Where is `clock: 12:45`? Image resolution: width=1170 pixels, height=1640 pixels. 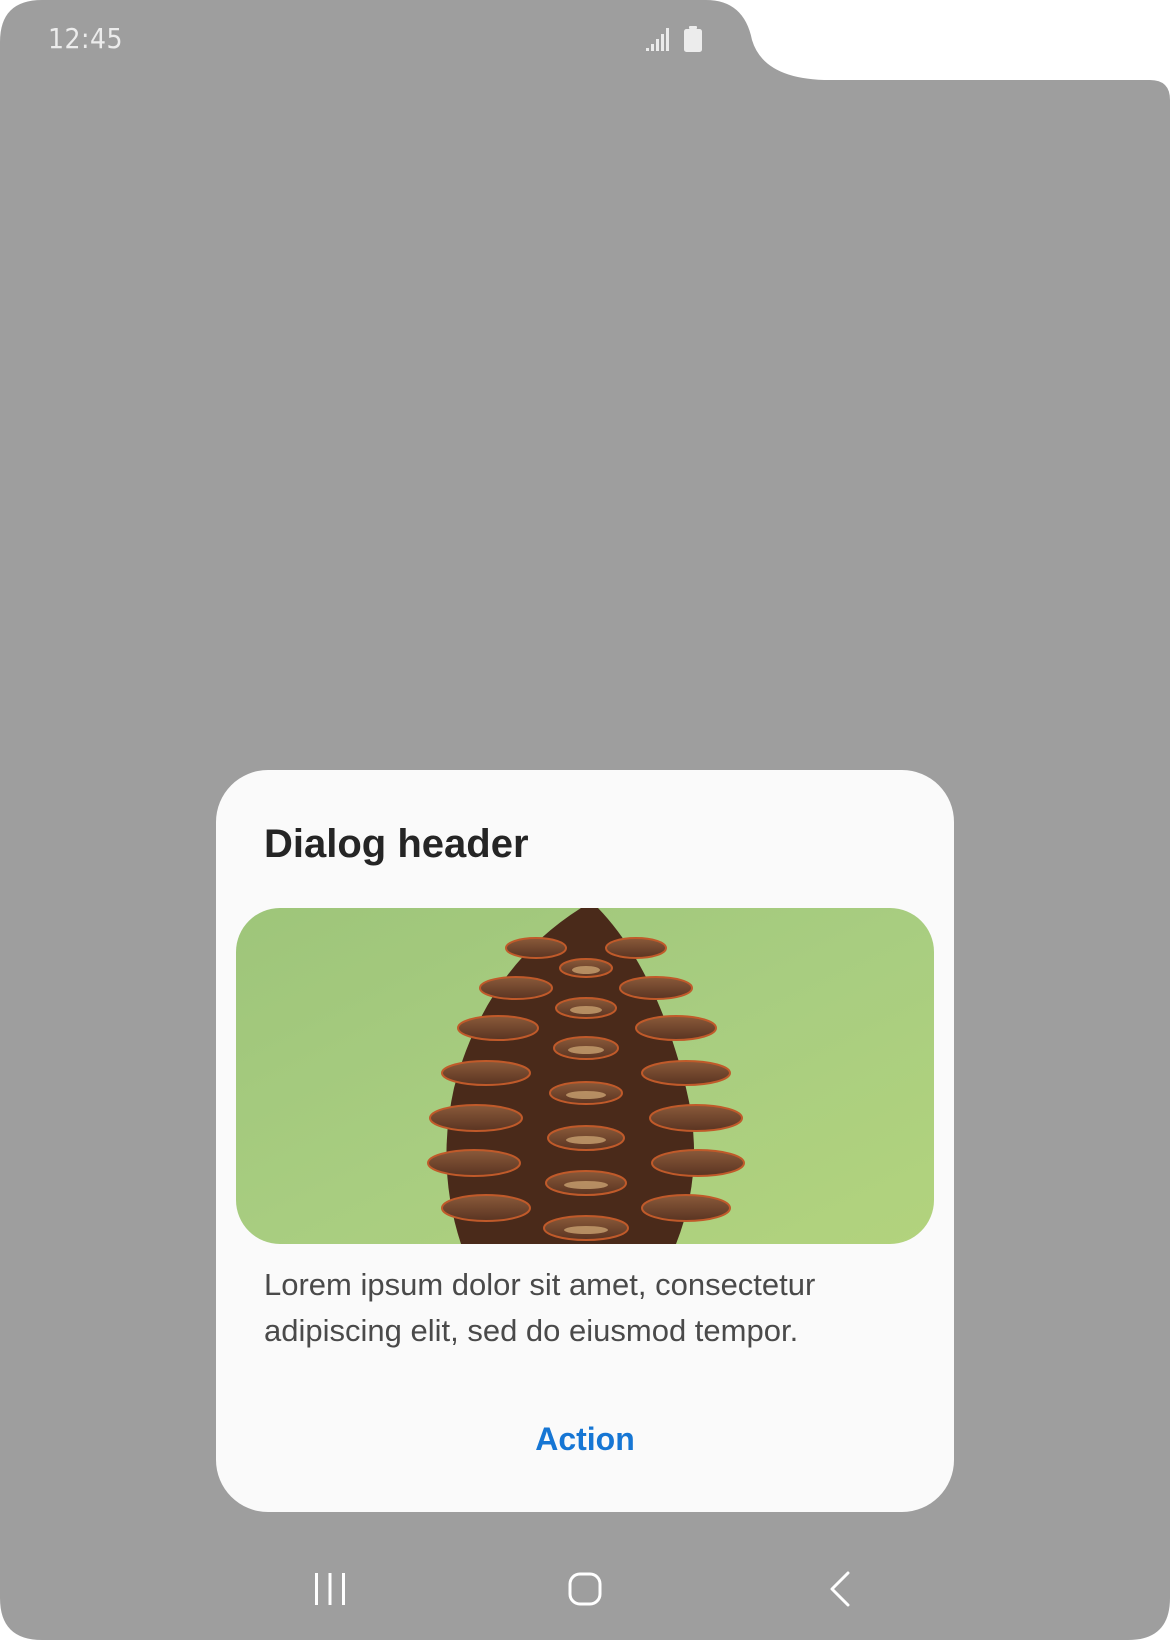
clock: 12:45 is located at coordinates (86, 38).